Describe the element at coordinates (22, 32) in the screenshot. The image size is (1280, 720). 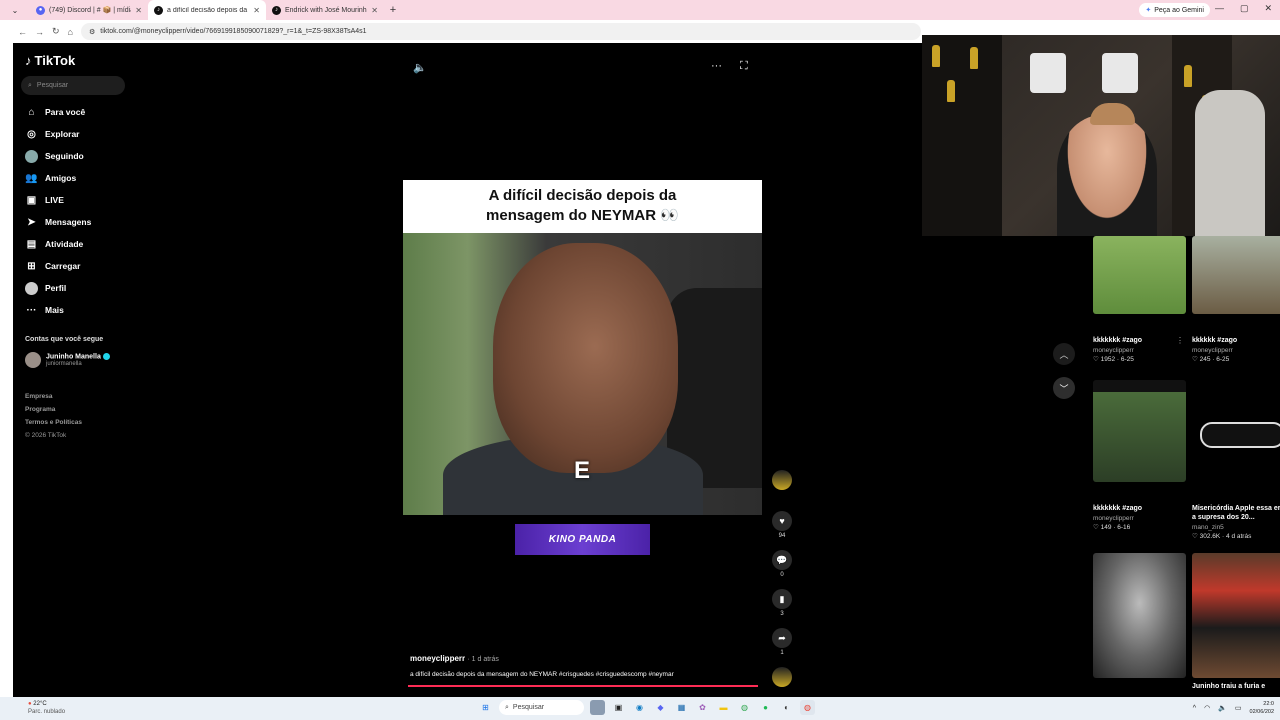
I see `back-icon: ←` at that location.